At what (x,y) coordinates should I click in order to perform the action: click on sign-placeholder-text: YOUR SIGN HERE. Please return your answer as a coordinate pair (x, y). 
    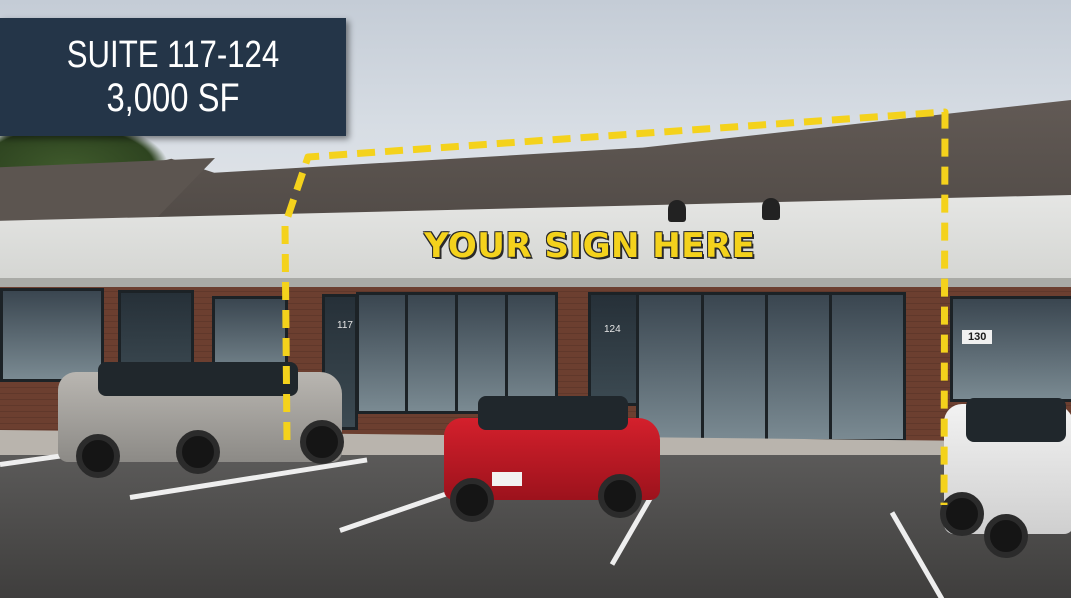
    Looking at the image, I should click on (590, 246).